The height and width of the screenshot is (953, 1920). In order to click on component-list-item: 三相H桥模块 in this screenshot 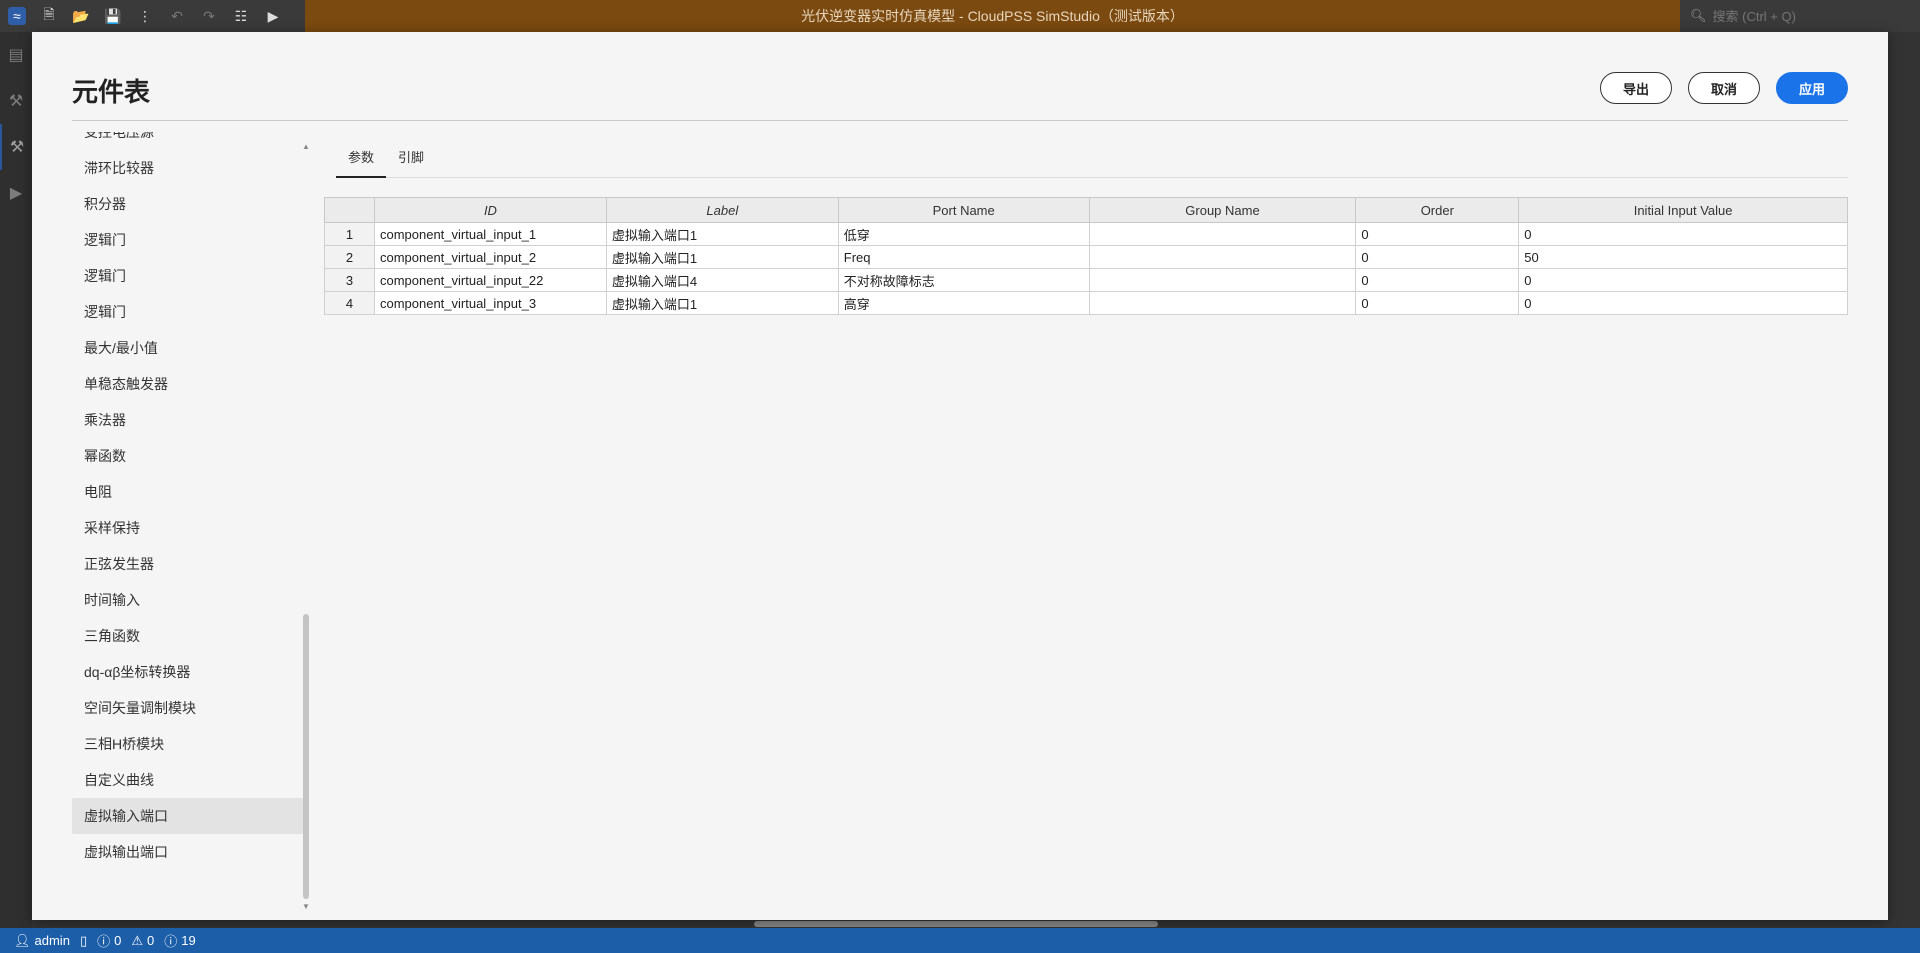, I will do `click(190, 744)`.